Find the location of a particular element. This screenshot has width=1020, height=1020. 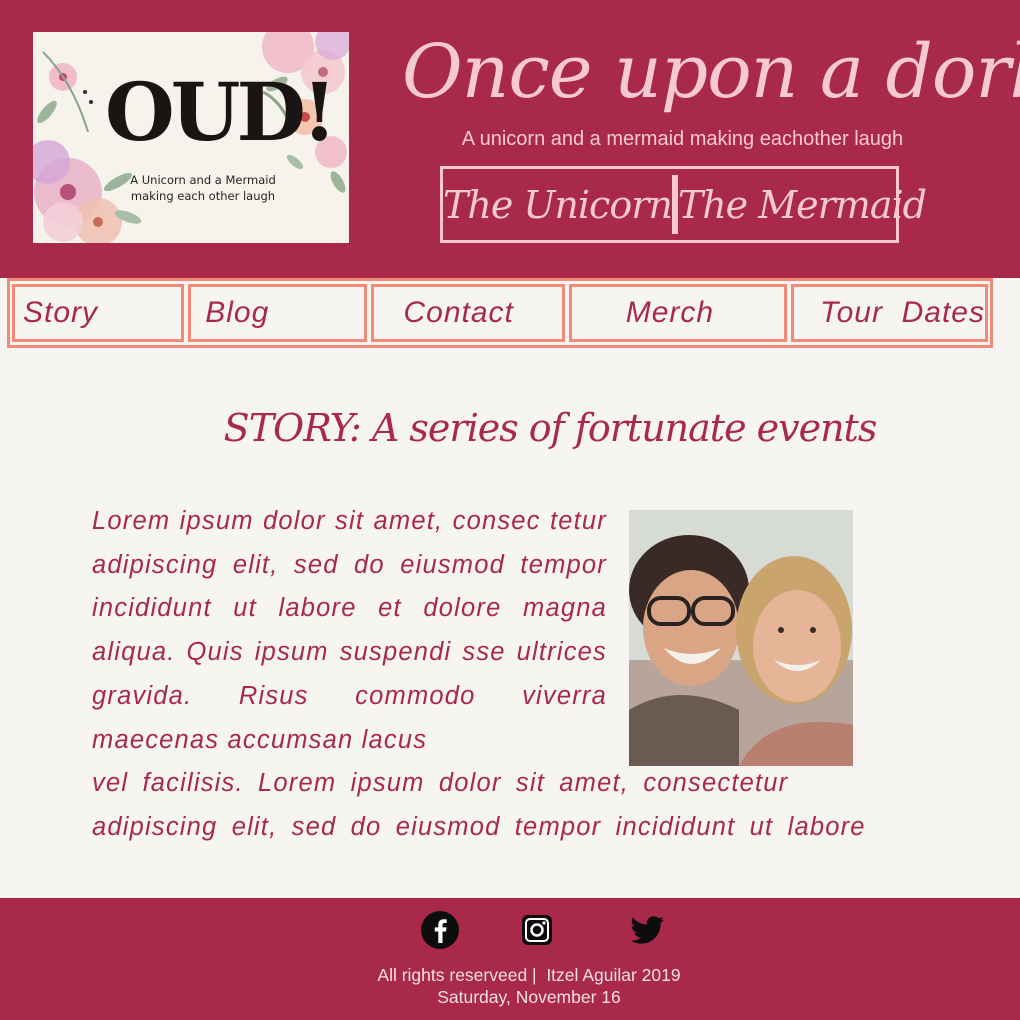

nav-item-tour-dates: Tour Dates is located at coordinates (889, 313).